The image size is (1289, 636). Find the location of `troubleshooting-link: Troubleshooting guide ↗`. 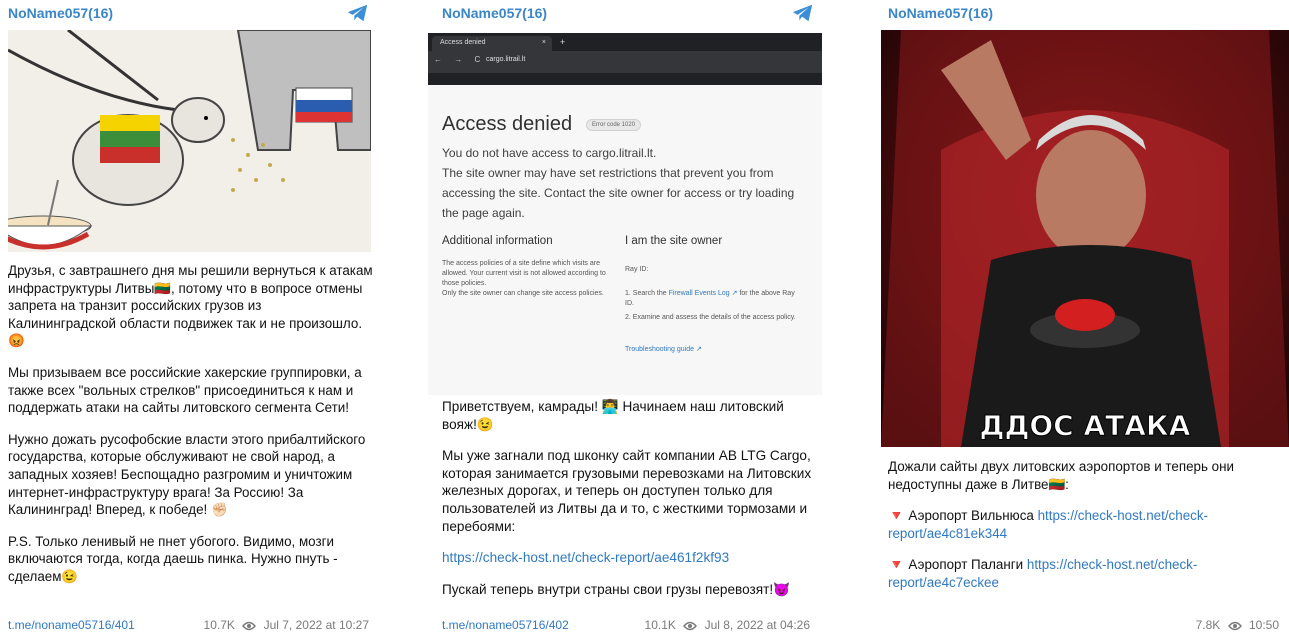

troubleshooting-link: Troubleshooting guide ↗ is located at coordinates (663, 349).